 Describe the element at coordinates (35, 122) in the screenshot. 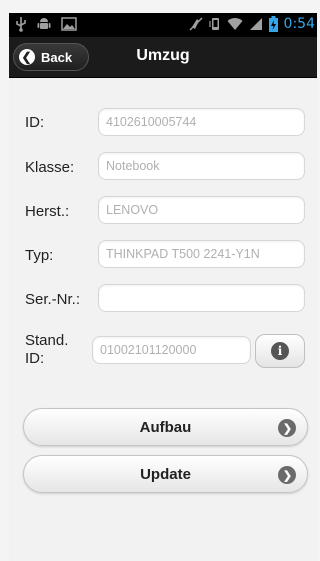

I see `label-id: ID:` at that location.